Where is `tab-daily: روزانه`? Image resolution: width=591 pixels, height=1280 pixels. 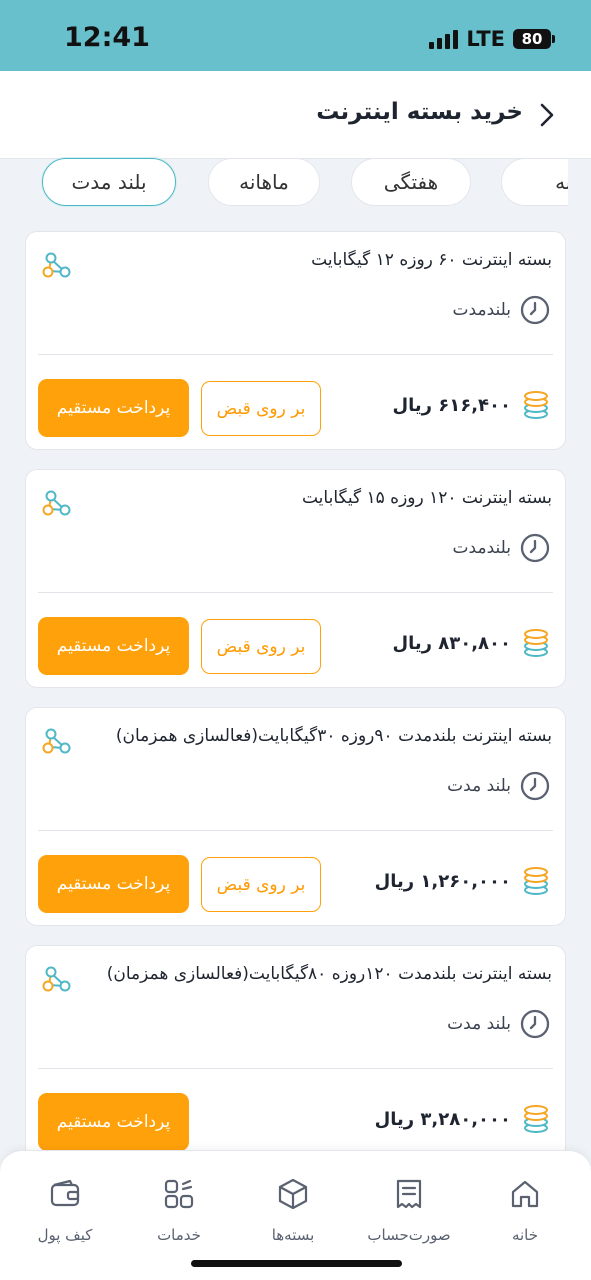
tab-daily: روزانه is located at coordinates (534, 182).